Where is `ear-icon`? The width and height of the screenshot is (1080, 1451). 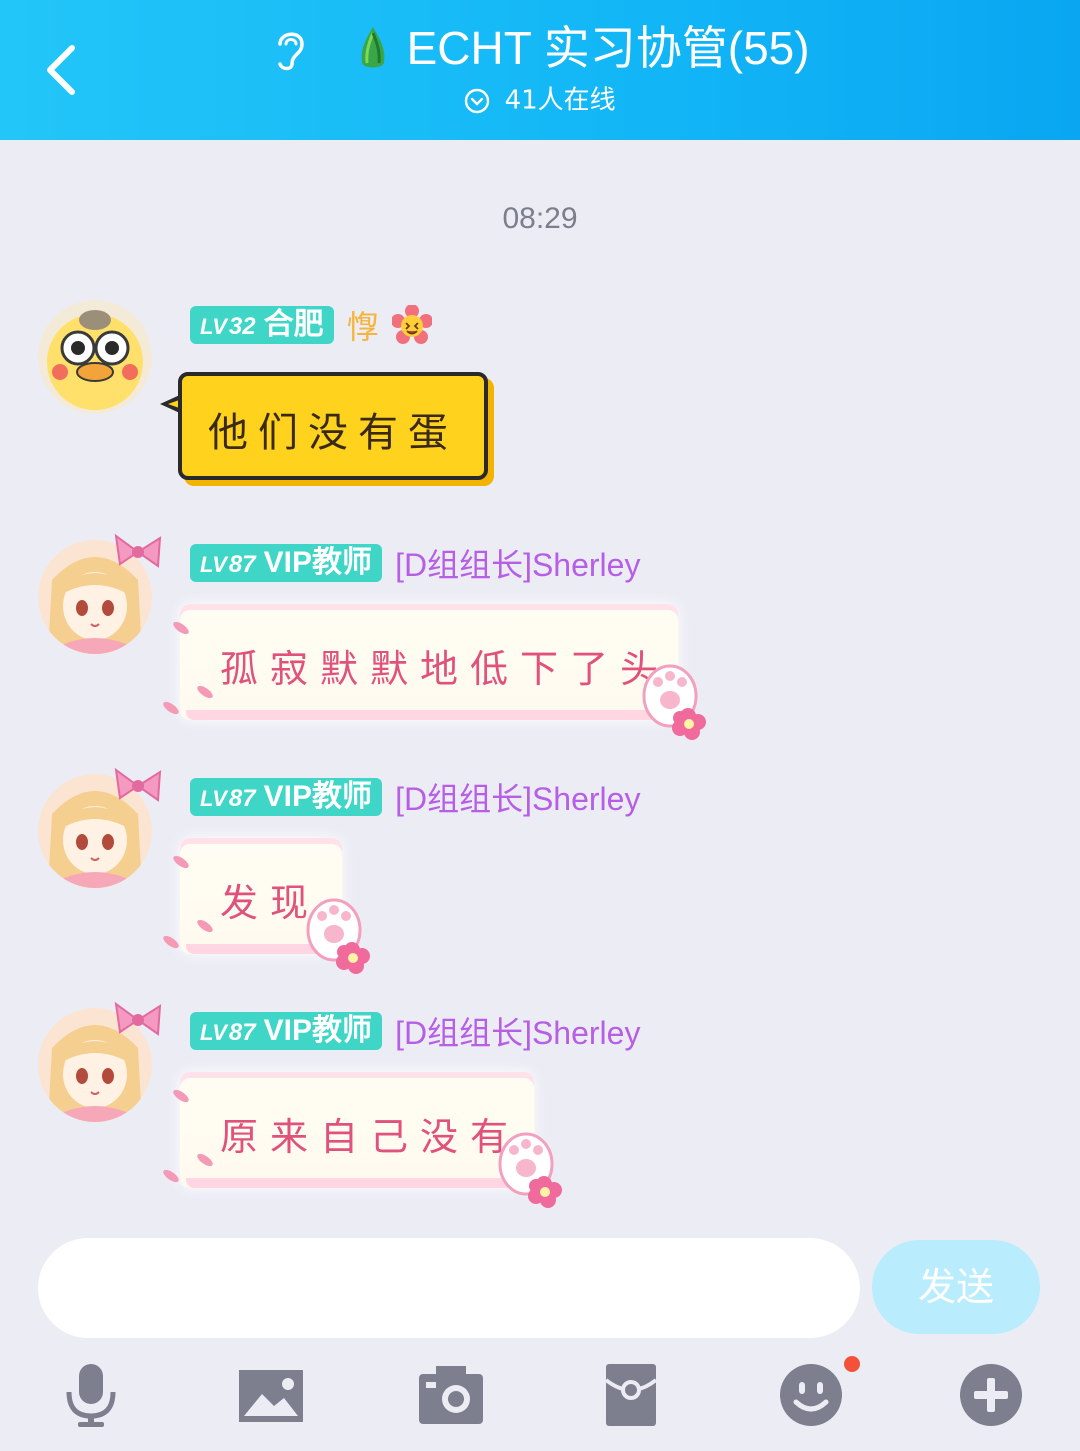 ear-icon is located at coordinates (290, 48).